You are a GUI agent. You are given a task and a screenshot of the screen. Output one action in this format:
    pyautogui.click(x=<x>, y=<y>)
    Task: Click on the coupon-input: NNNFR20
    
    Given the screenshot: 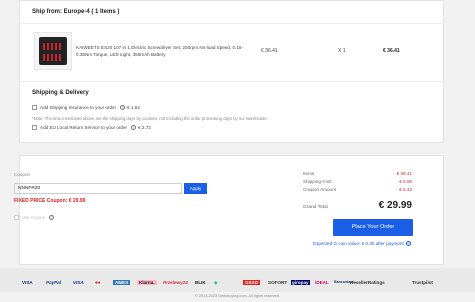 What is the action you would take?
    pyautogui.click(x=98, y=188)
    